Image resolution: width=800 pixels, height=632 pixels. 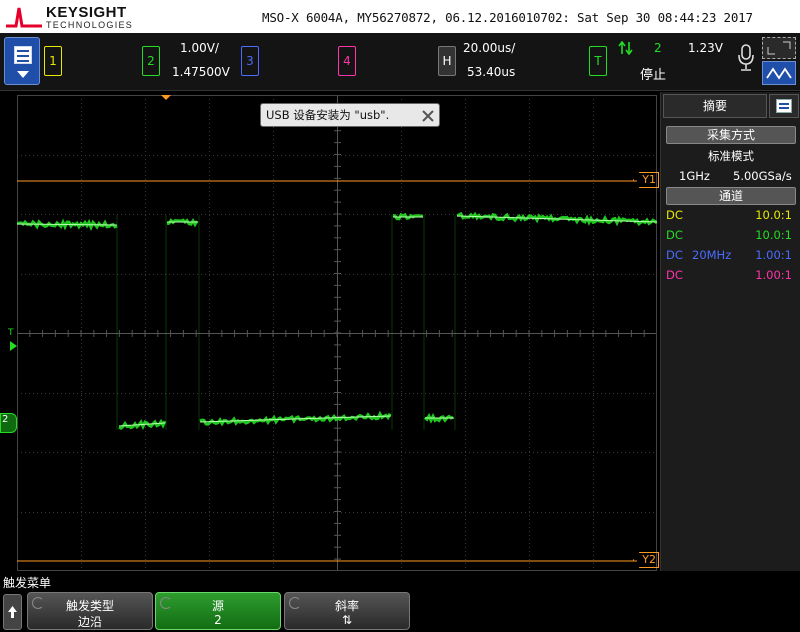 I want to click on back-button, so click(x=12, y=612).